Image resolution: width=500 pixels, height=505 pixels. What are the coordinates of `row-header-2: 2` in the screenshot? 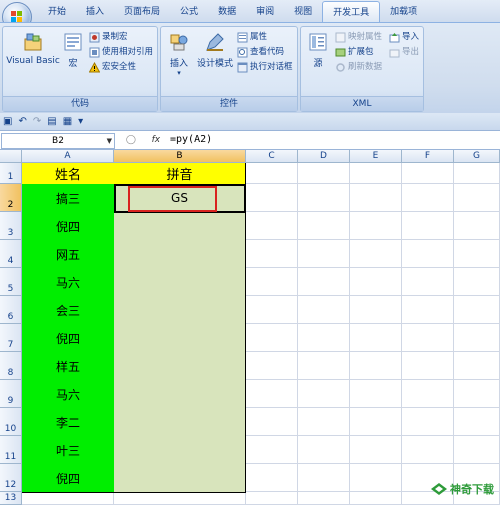 It's located at (11, 198).